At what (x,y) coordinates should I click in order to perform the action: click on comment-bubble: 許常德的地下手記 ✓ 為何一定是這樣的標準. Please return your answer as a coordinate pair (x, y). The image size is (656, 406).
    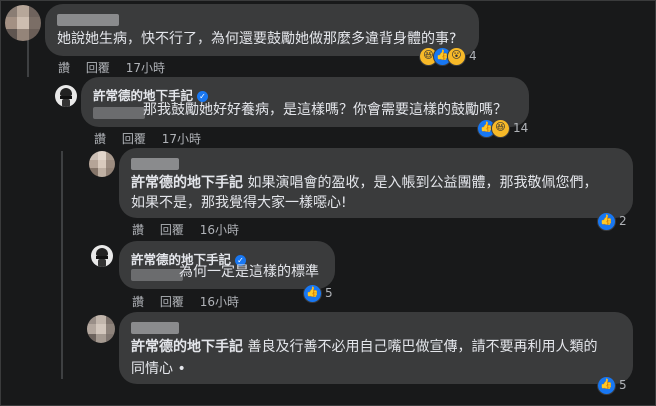
    Looking at the image, I should click on (227, 265).